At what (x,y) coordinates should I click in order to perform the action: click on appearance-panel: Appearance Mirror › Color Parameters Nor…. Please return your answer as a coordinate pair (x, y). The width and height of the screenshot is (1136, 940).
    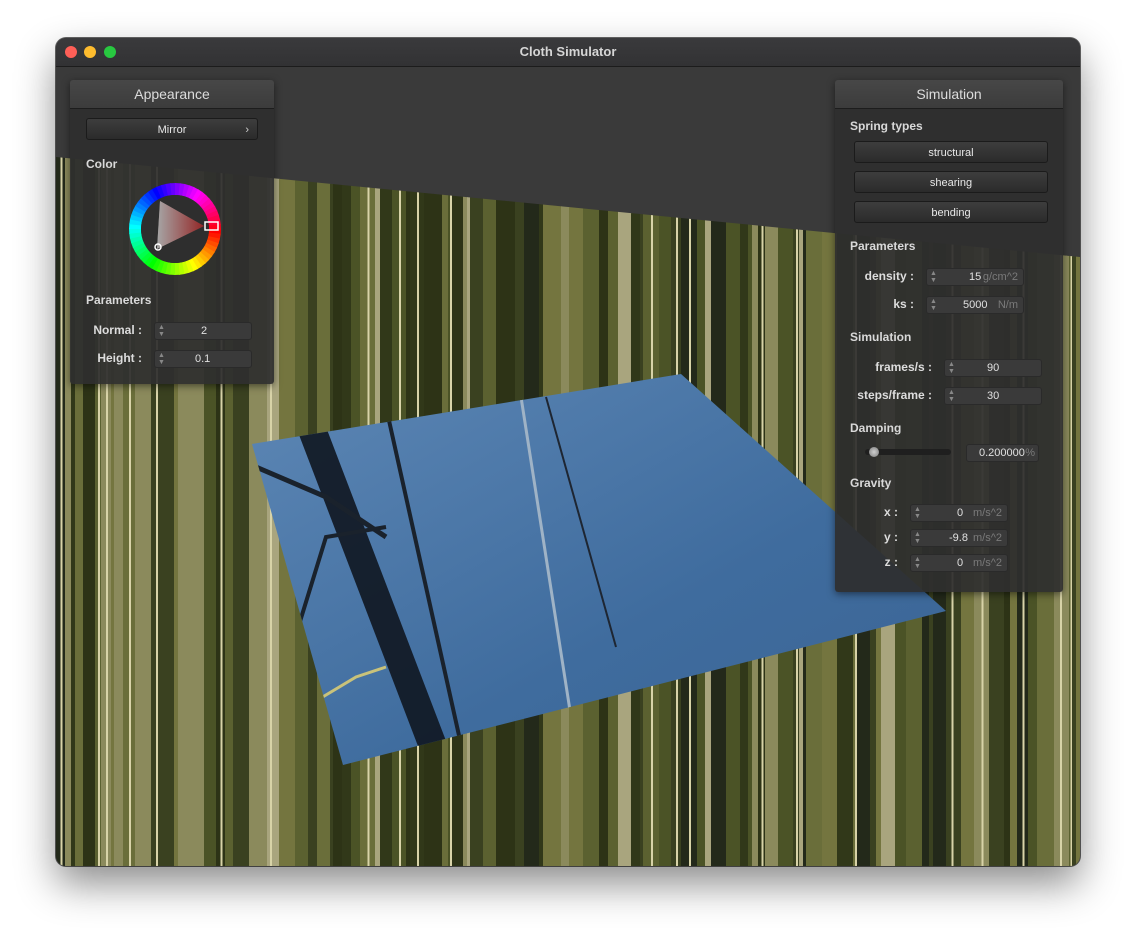
    Looking at the image, I should click on (172, 232).